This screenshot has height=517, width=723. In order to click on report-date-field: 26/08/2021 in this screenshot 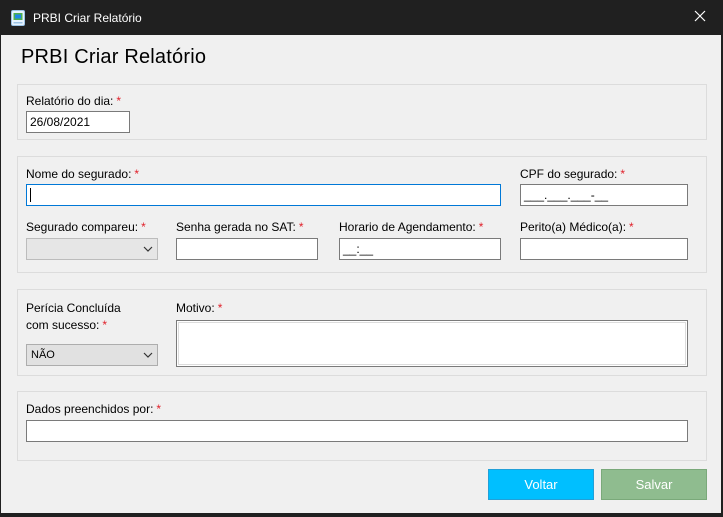, I will do `click(78, 122)`.